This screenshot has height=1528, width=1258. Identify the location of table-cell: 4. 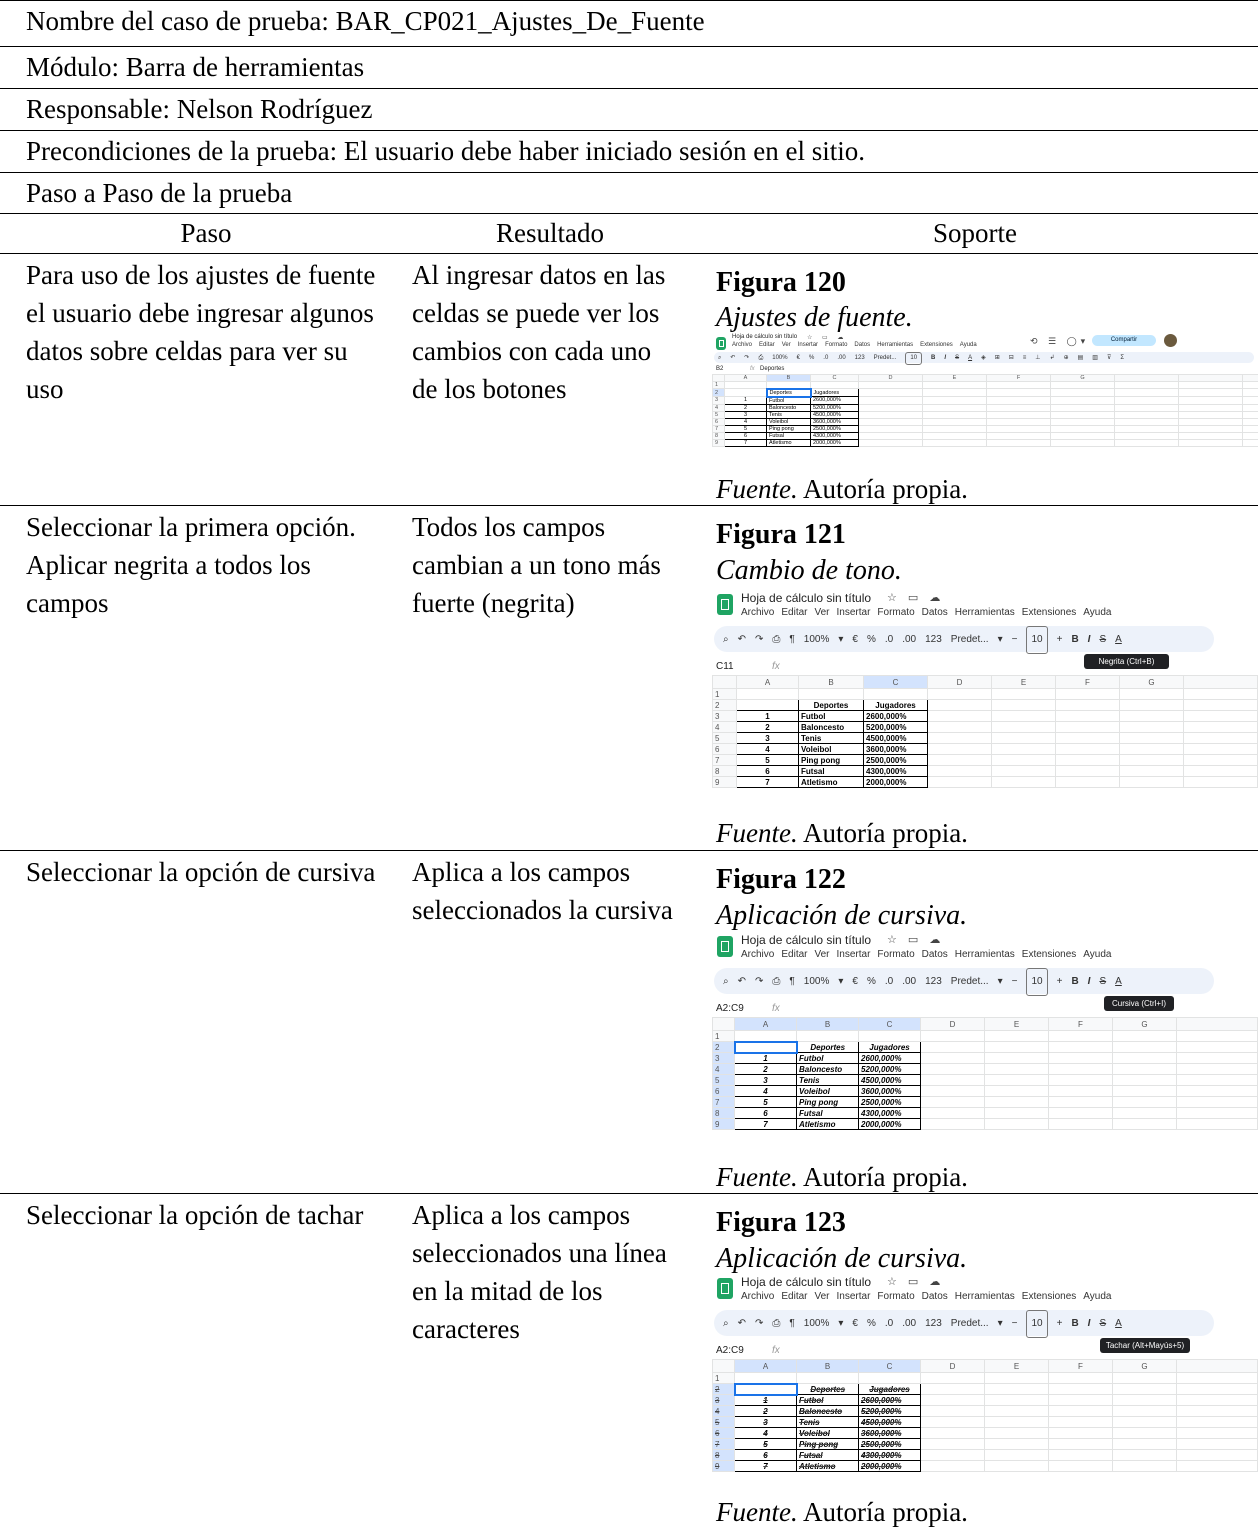
(767, 749).